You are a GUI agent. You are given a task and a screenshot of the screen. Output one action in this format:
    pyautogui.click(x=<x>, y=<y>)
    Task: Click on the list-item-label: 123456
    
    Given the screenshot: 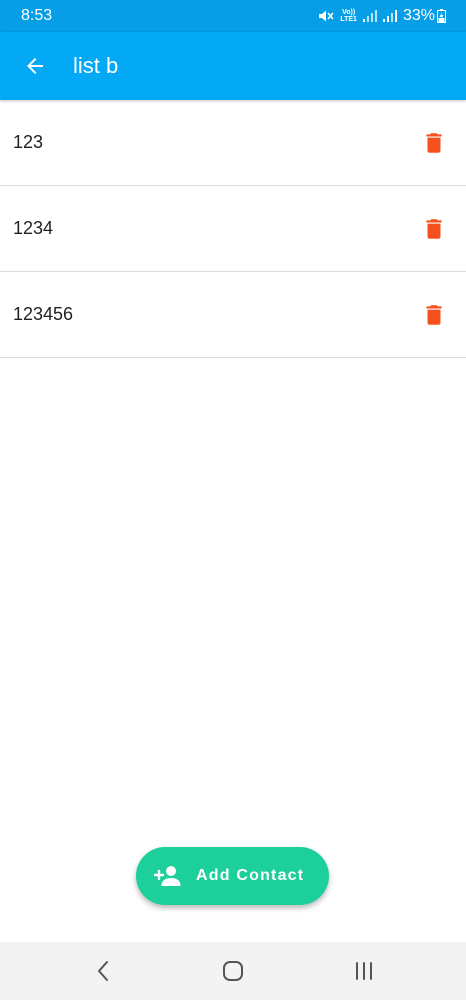 What is the action you would take?
    pyautogui.click(x=43, y=314)
    